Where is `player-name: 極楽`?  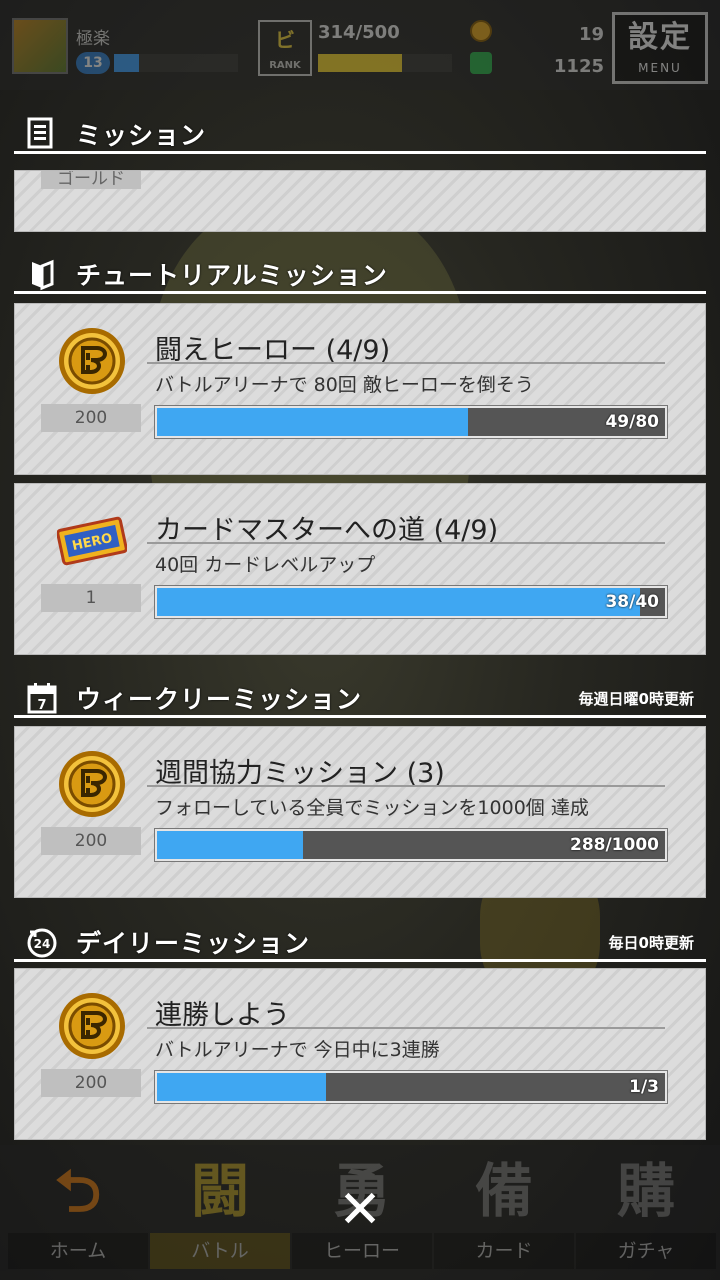 player-name: 極楽 is located at coordinates (93, 39).